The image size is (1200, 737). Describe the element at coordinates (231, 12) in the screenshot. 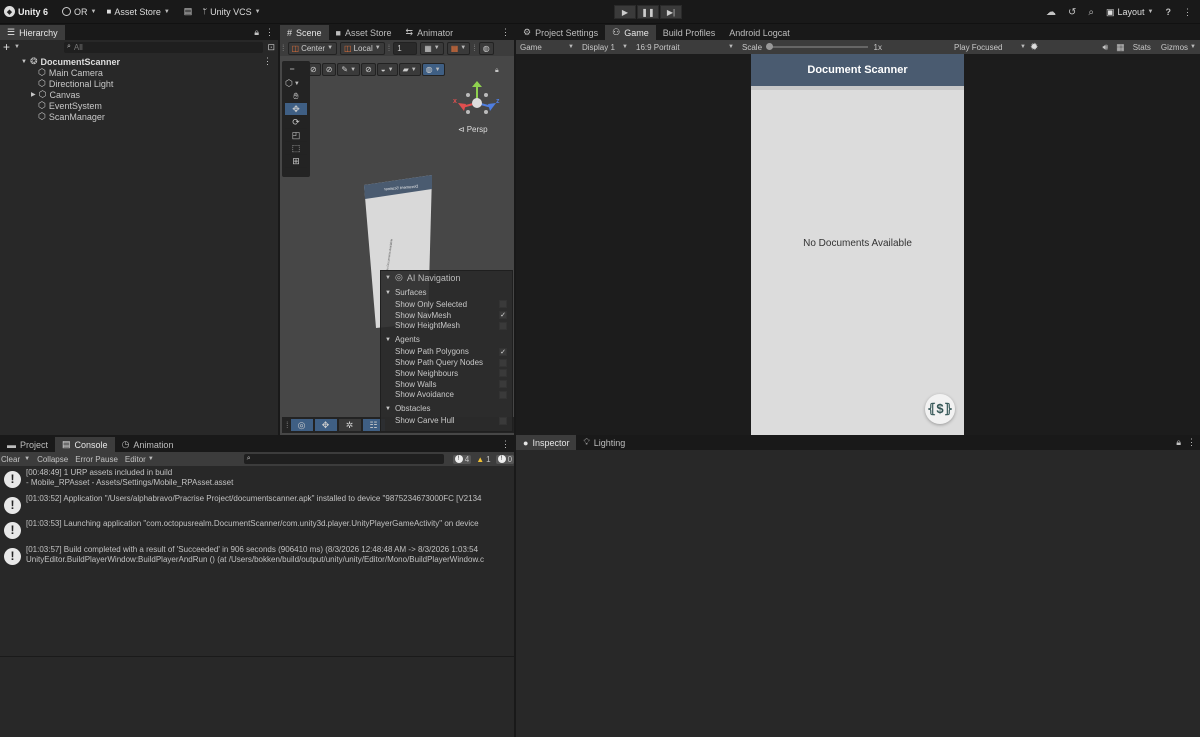

I see `vcs-dropdown: ᛘ Unity VCS ▼` at that location.